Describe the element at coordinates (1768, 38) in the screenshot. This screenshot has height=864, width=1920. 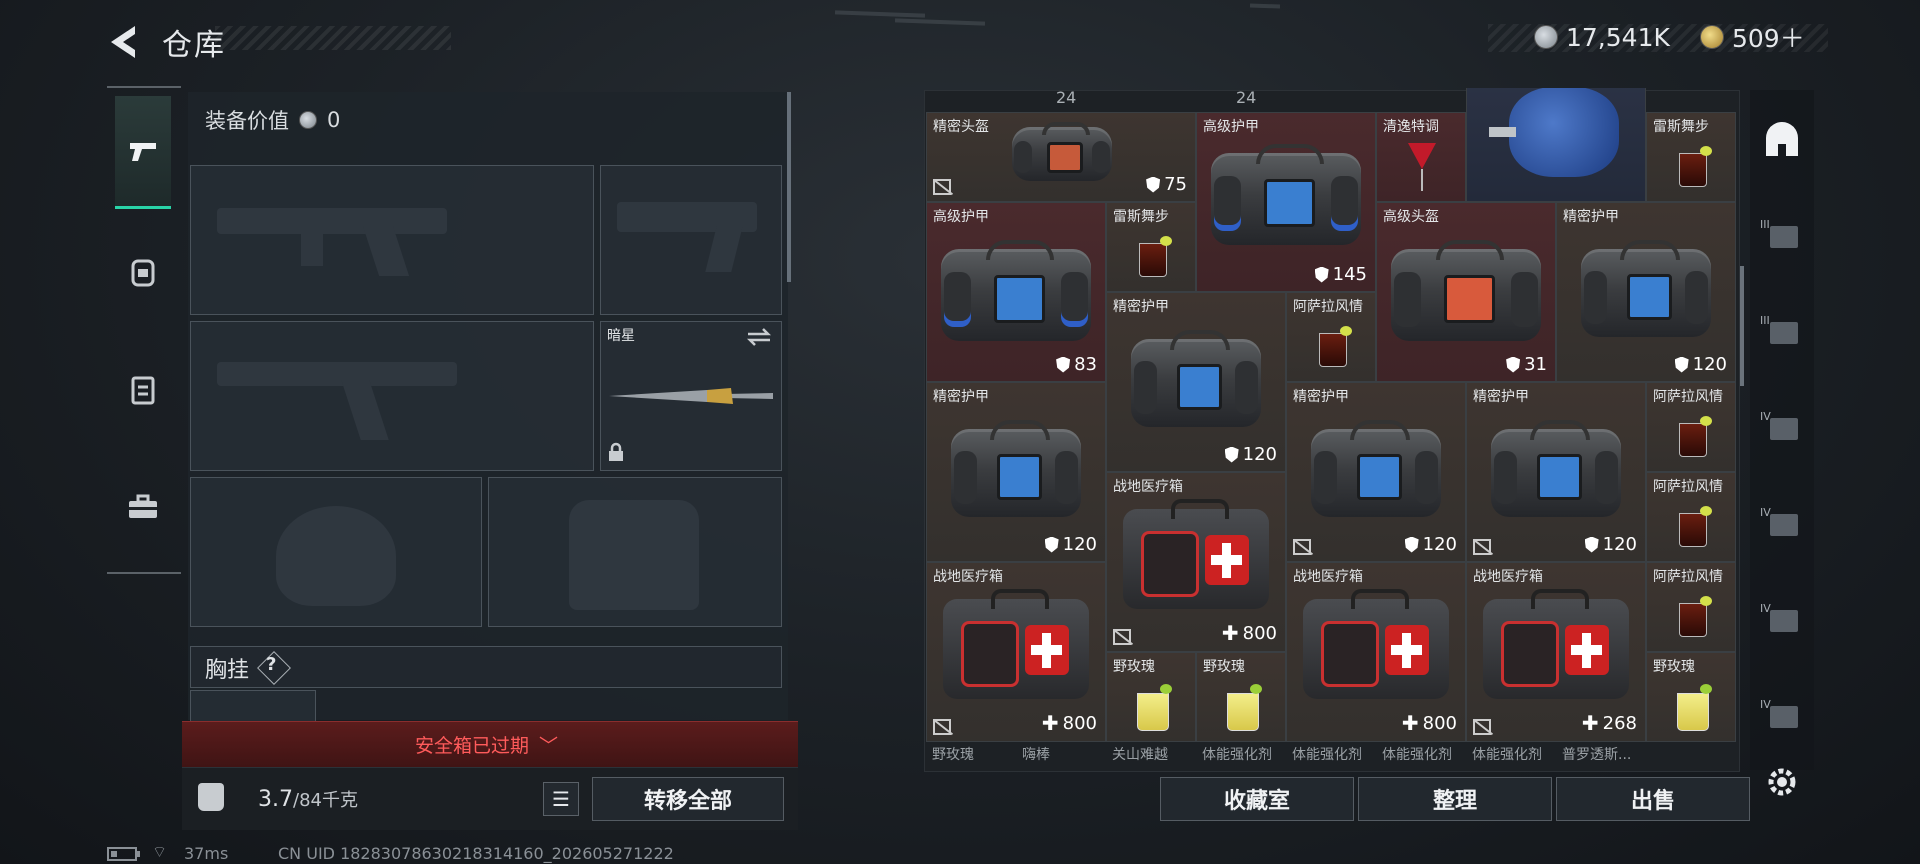
I see `gold-amount: 509＋` at that location.